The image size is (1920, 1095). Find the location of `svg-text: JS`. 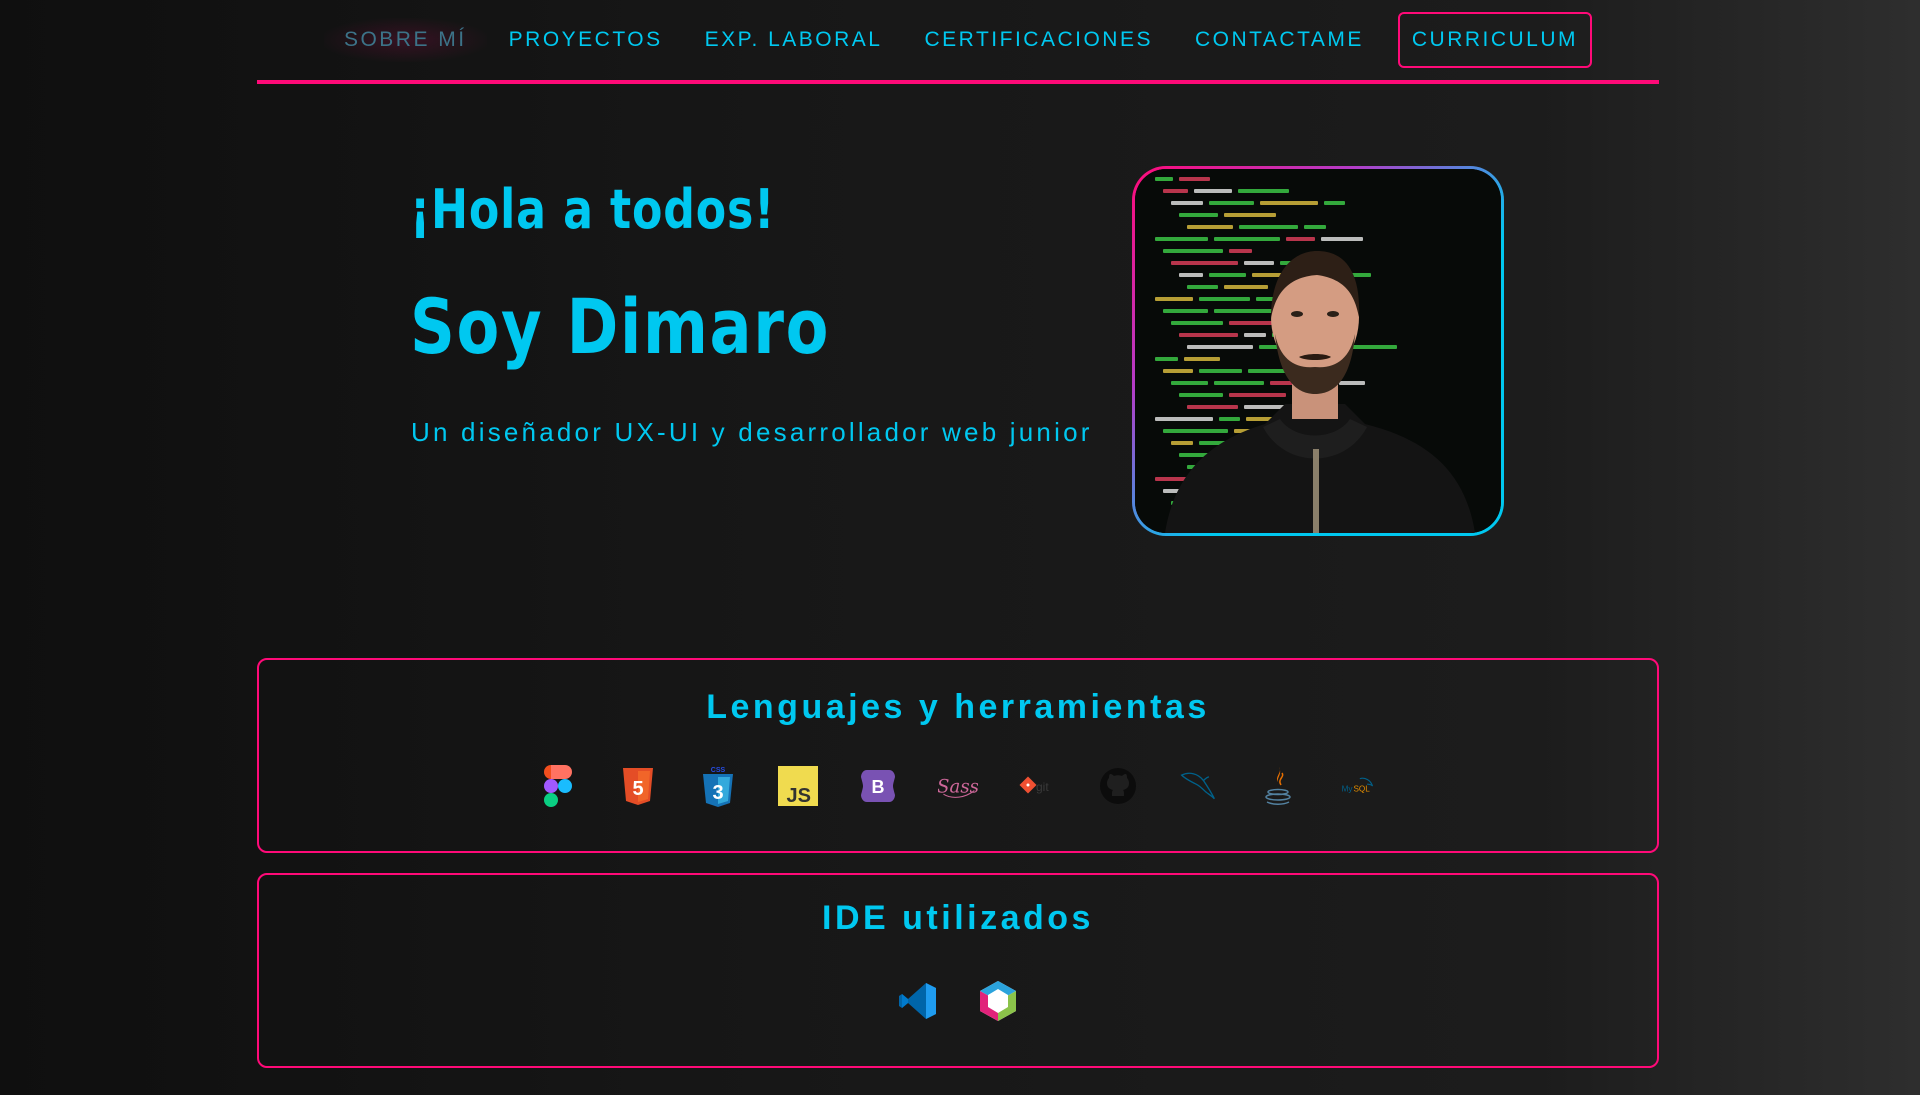

svg-text: JS is located at coordinates (799, 795).